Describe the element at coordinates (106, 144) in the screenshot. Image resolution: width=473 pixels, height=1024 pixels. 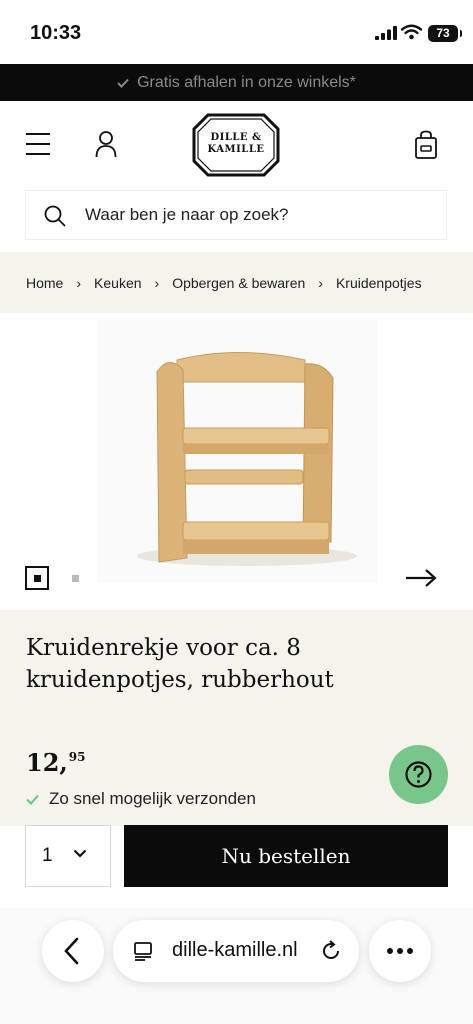
I see `account-icon` at that location.